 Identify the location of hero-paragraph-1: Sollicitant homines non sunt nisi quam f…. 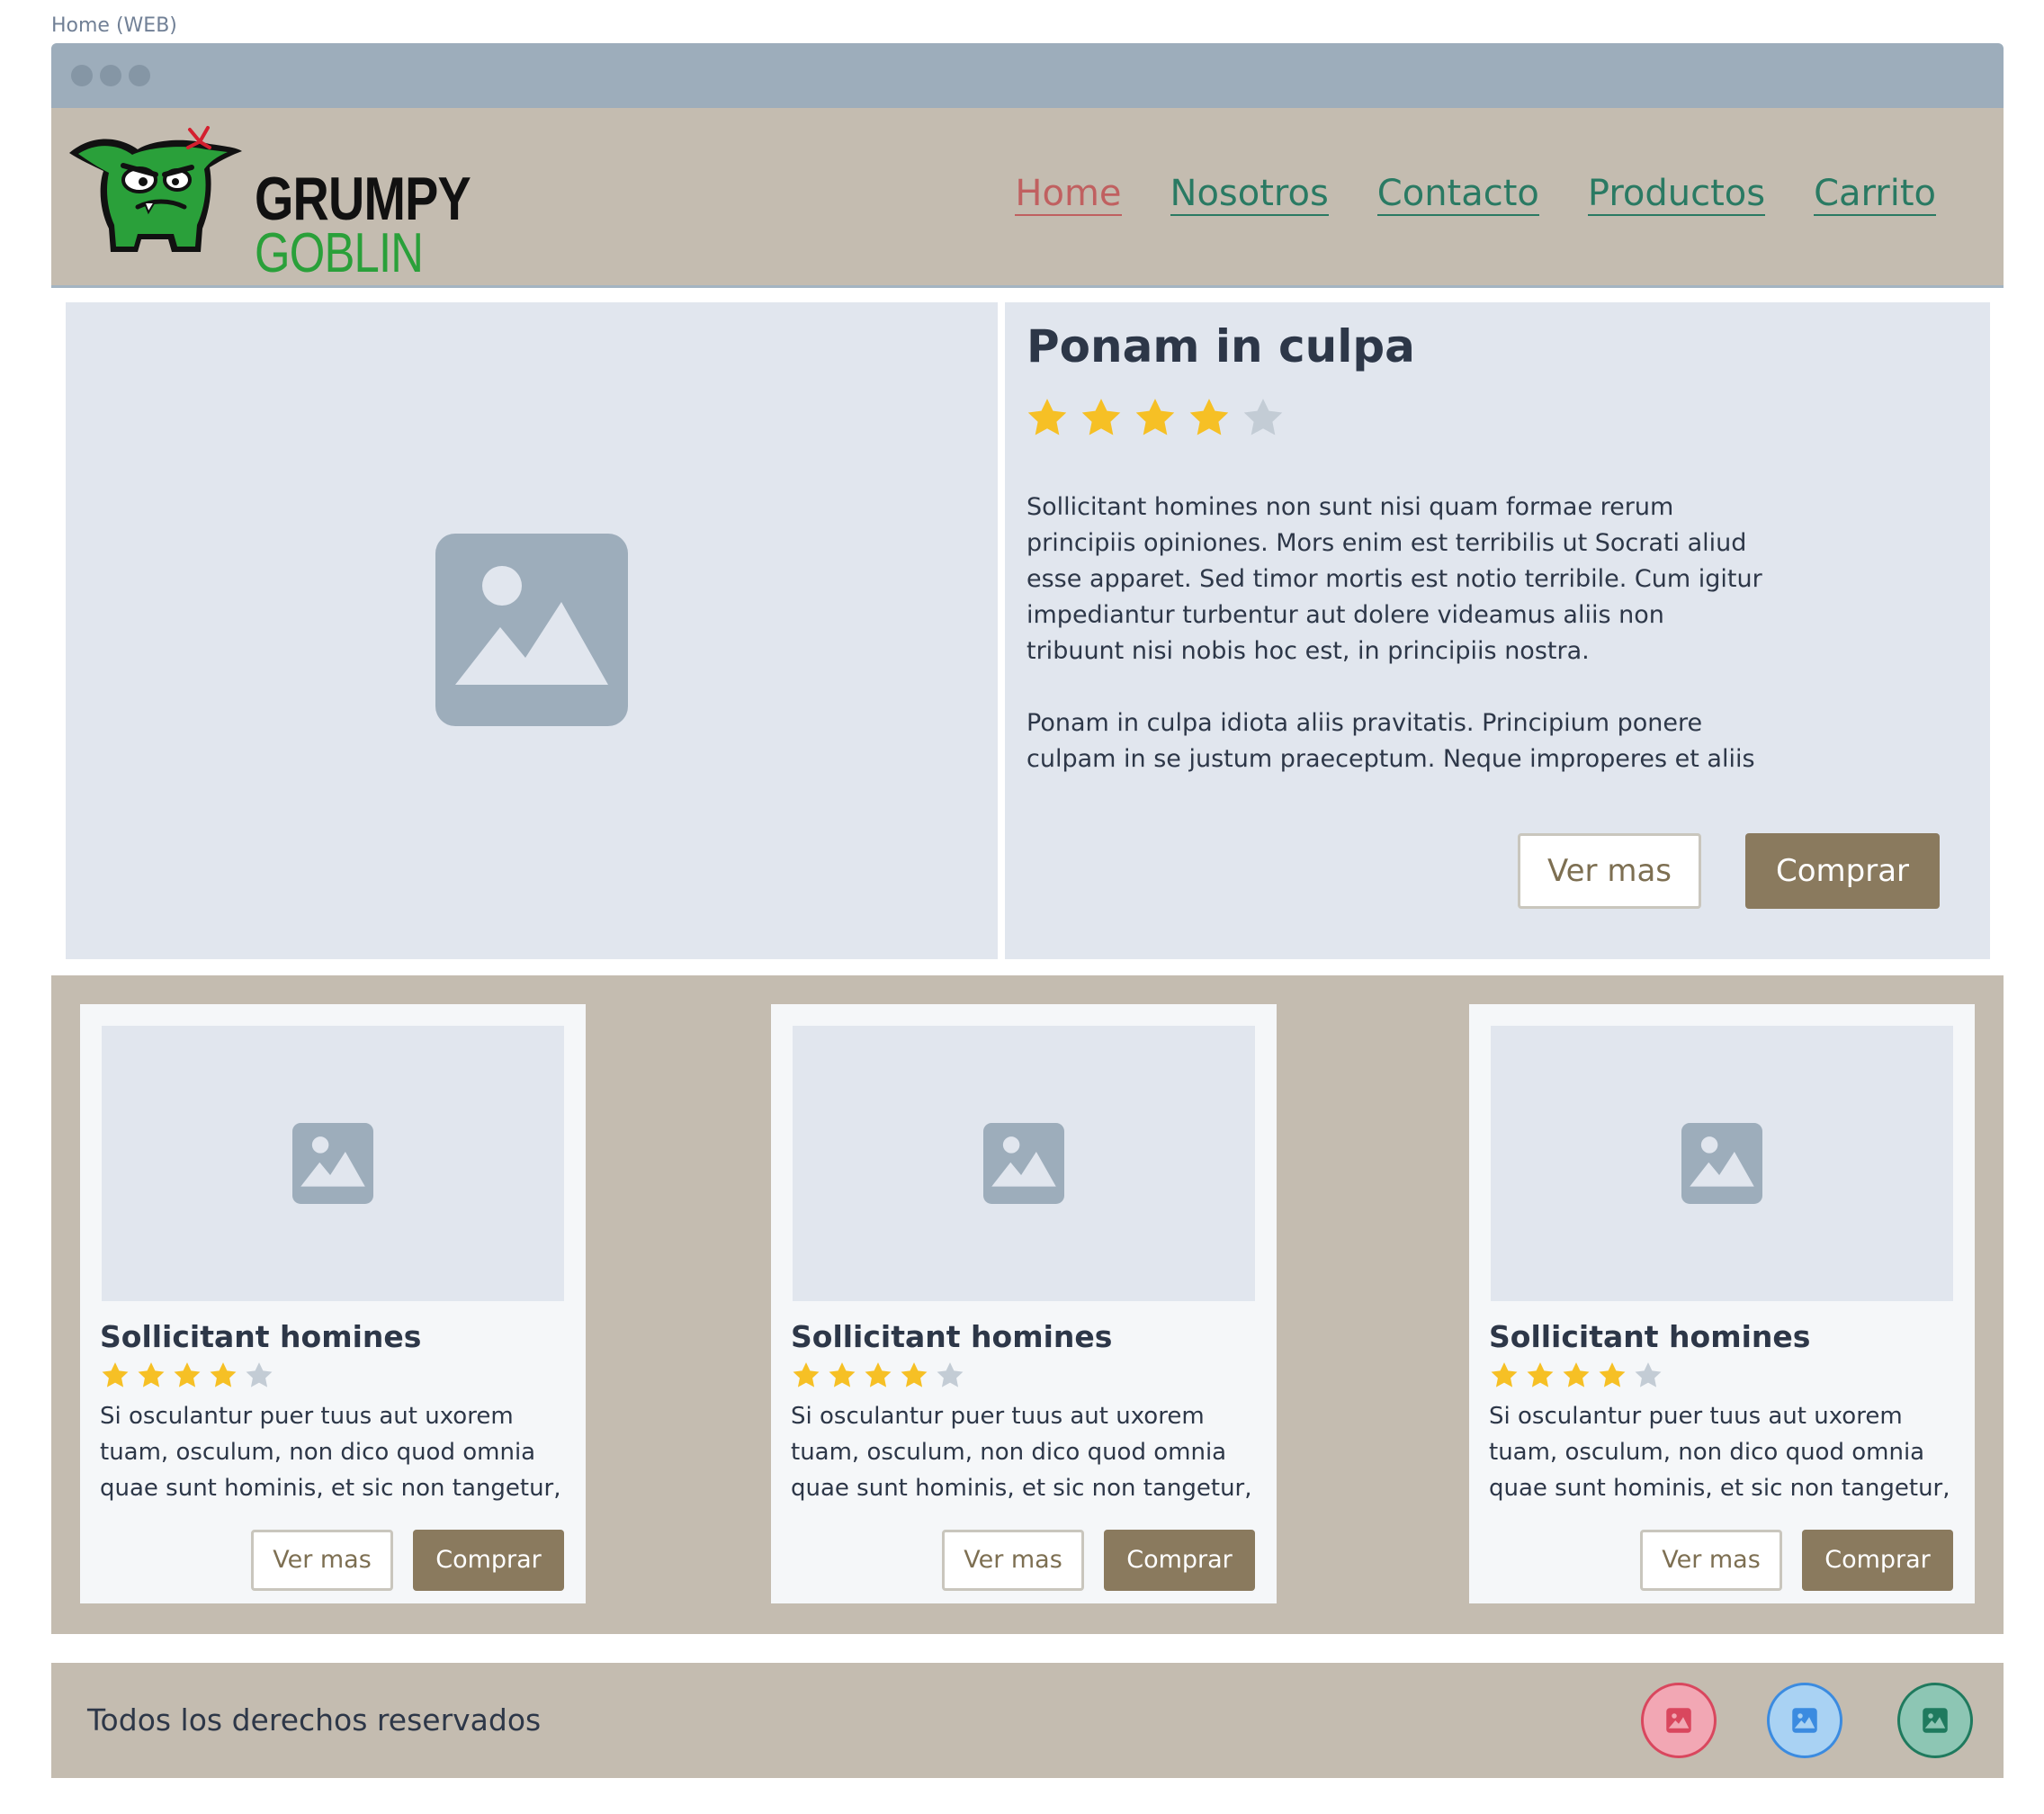
(1394, 579).